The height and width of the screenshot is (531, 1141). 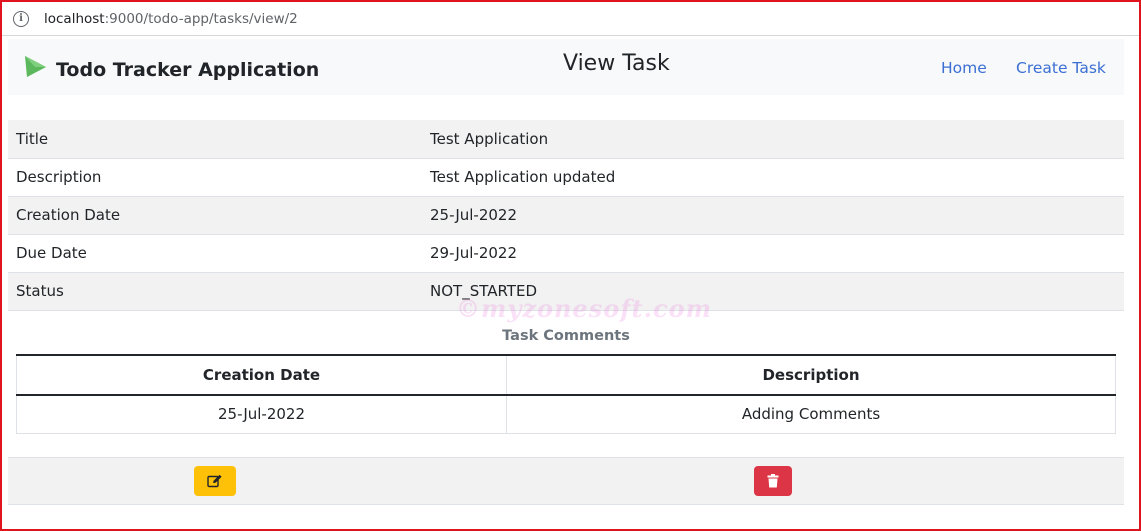 What do you see at coordinates (215, 177) in the screenshot?
I see `field-label: Description` at bounding box center [215, 177].